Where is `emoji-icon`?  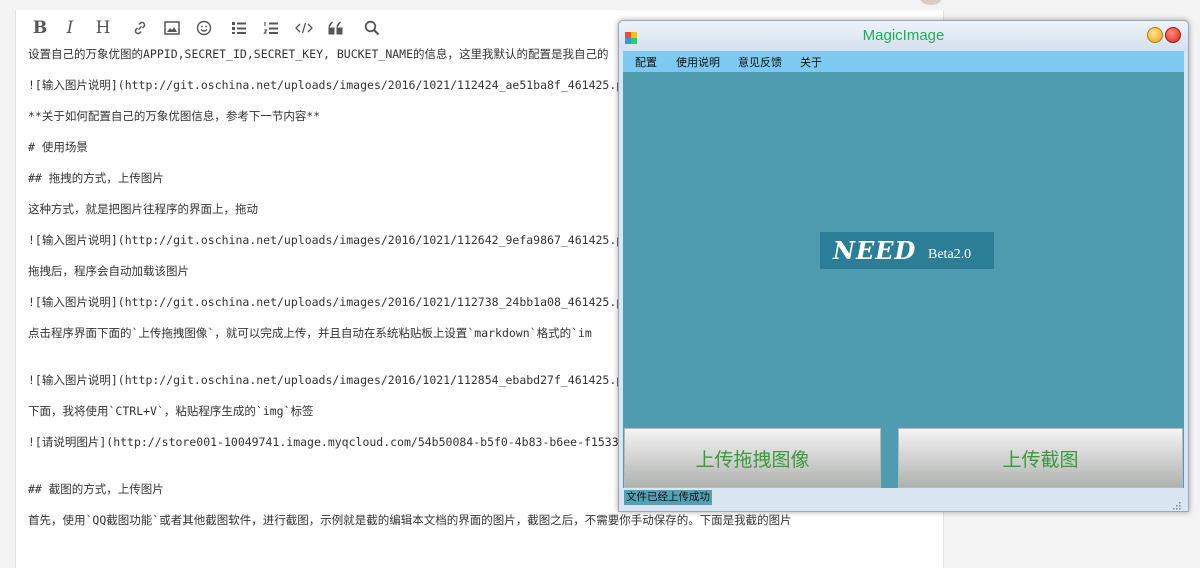
emoji-icon is located at coordinates (204, 28).